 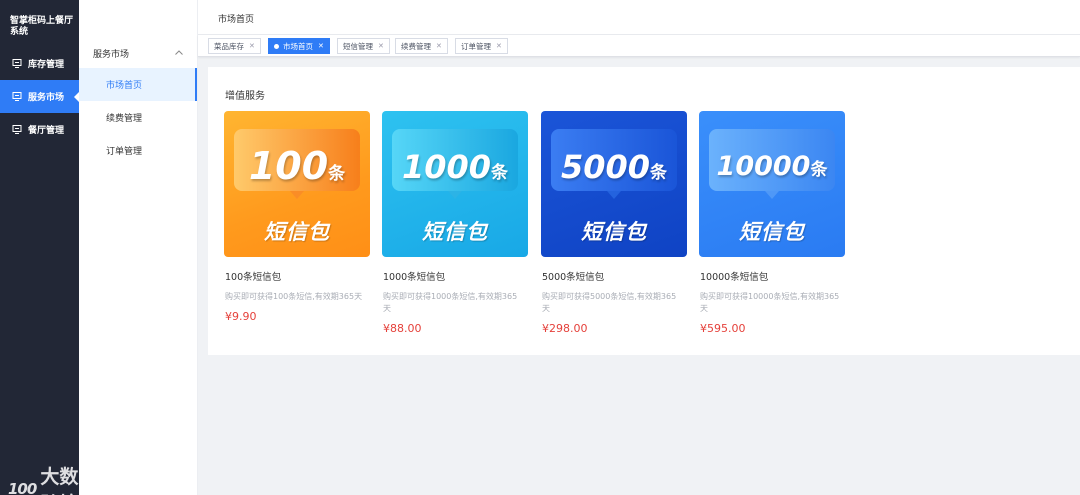 I want to click on banner-count-text: 1000条, so click(x=455, y=167).